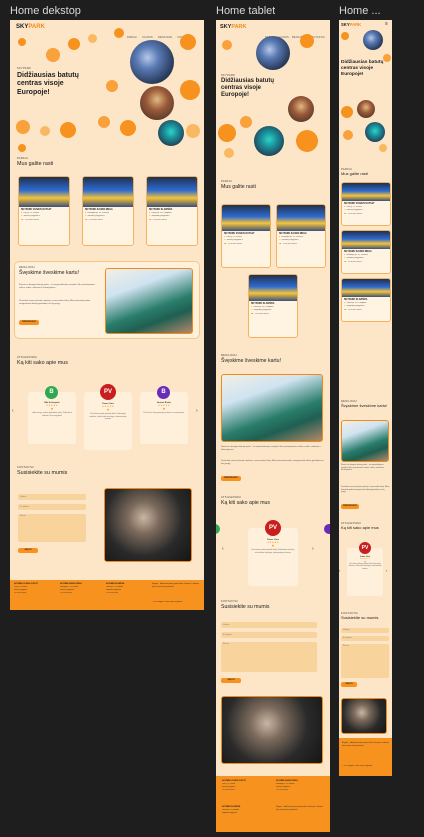  Describe the element at coordinates (42, 473) in the screenshot. I see `contact-title: Susisiekite su mumis` at that location.